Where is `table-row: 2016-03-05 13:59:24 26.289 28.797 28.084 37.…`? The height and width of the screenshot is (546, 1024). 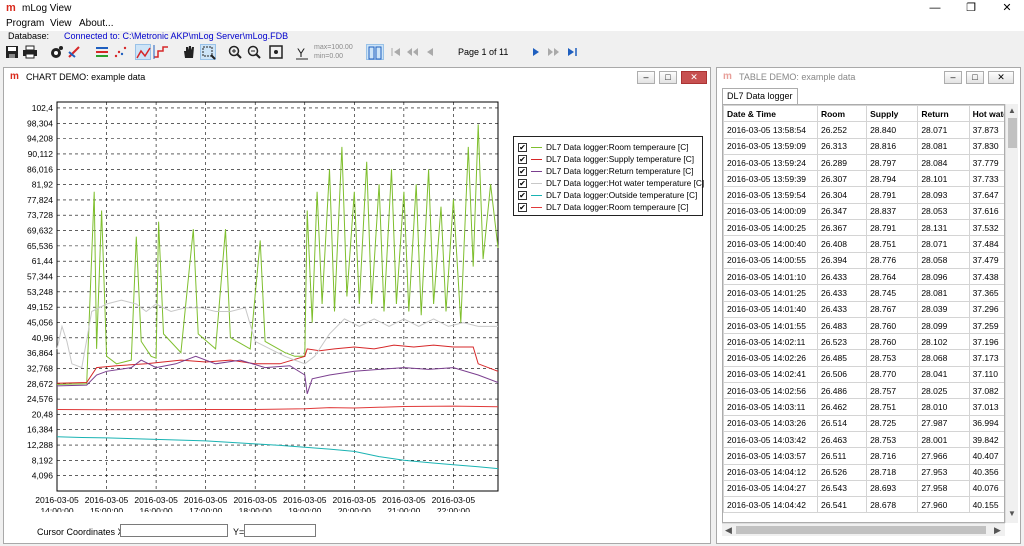 table-row: 2016-03-05 13:59:24 26.289 28.797 28.084 37.… is located at coordinates (863, 162).